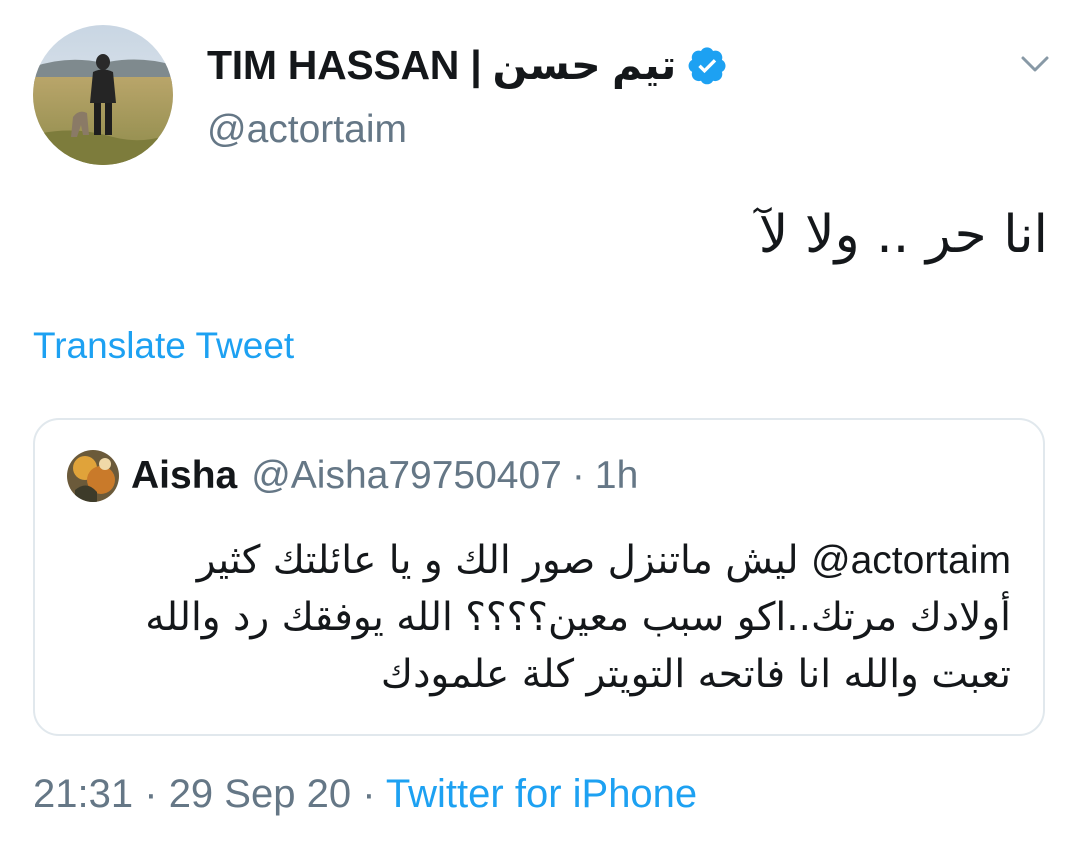 This screenshot has width=1080, height=849. I want to click on author-name: TIM HASSAN | تيم حسن, so click(467, 65).